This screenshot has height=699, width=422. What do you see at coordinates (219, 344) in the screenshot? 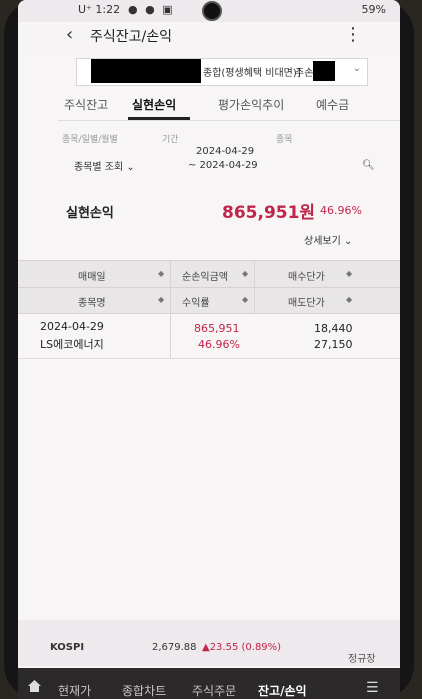
I see `row-return-rate: 46.96%` at bounding box center [219, 344].